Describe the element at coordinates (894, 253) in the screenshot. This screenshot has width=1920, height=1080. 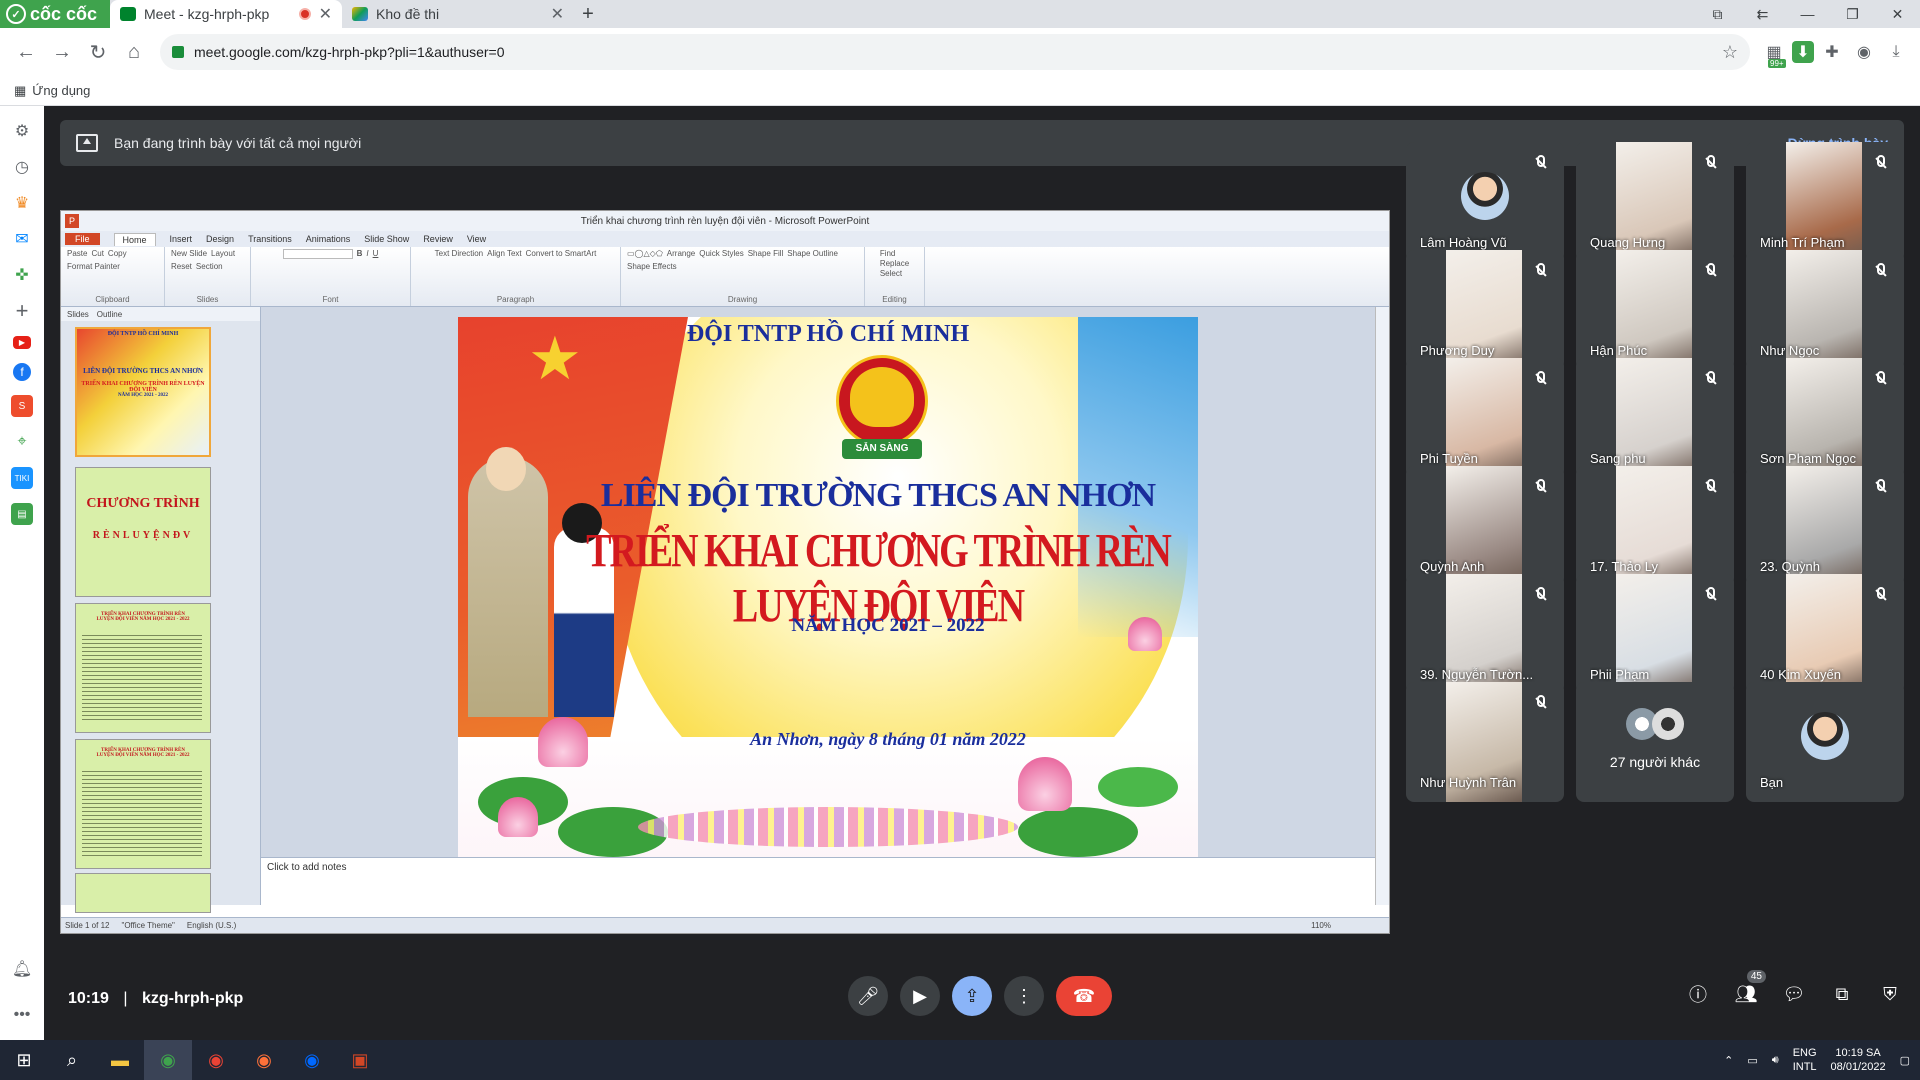
I see `find-button: Find` at that location.